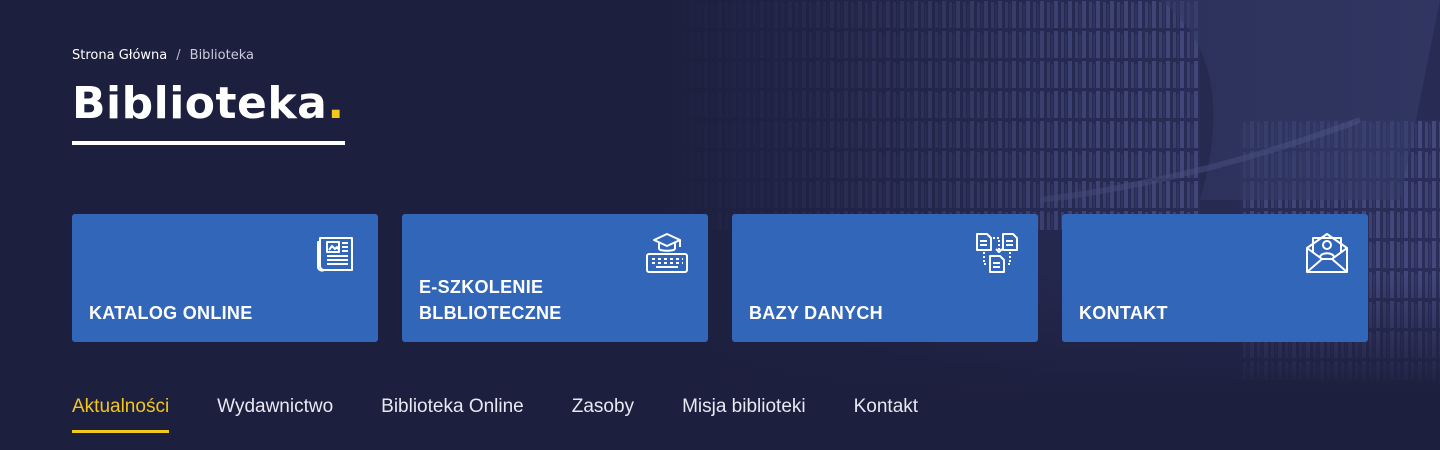 The height and width of the screenshot is (450, 1440). I want to click on graduation-keyboard-icon, so click(667, 253).